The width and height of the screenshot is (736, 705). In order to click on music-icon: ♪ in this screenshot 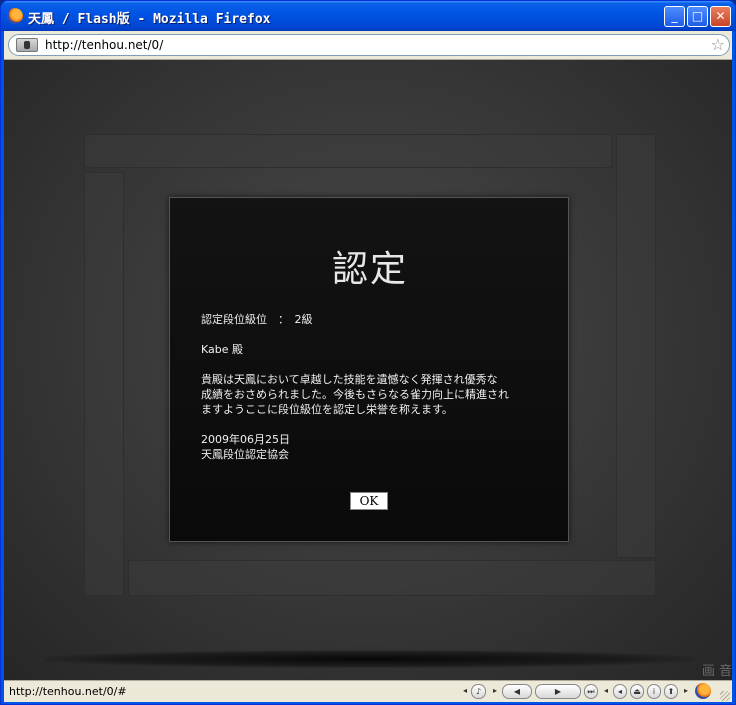, I will do `click(478, 691)`.